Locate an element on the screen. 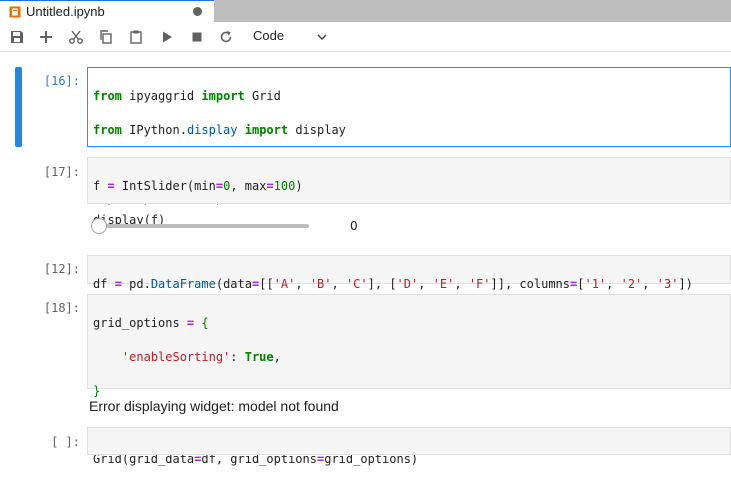 The height and width of the screenshot is (481, 731). restart-icon is located at coordinates (226, 36).